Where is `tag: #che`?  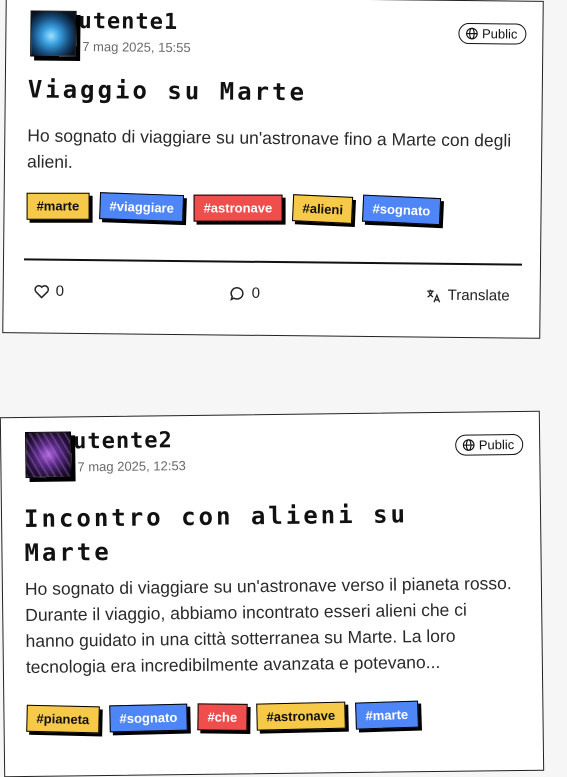 tag: #che is located at coordinates (222, 717).